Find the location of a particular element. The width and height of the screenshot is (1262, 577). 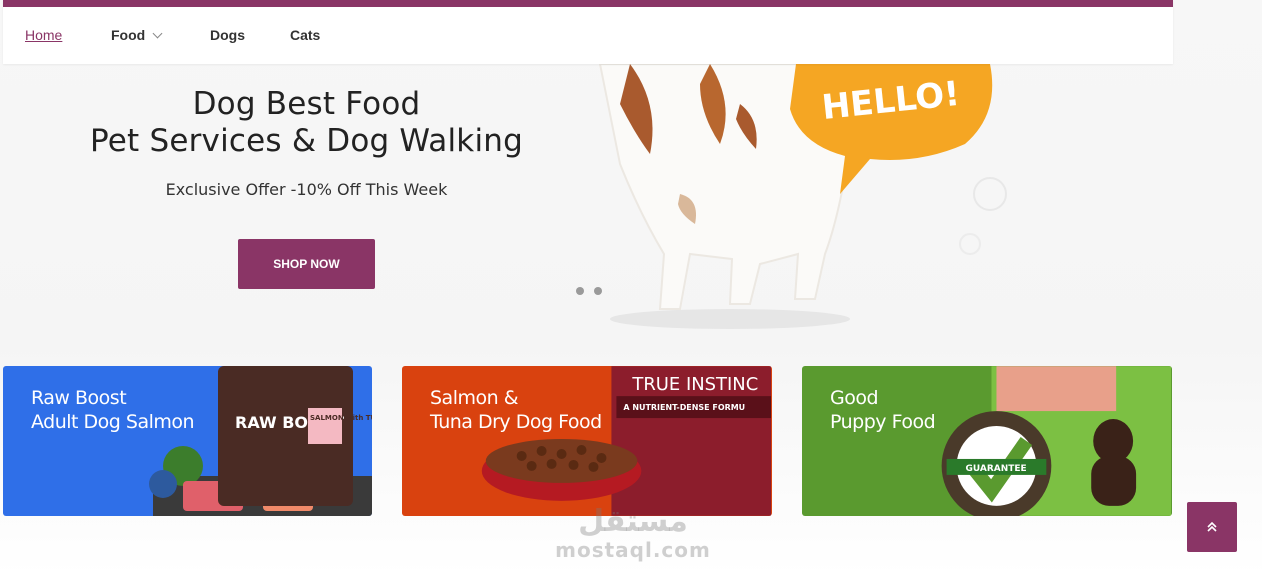

hero-title-line1: Dog Best Food is located at coordinates (306, 104).